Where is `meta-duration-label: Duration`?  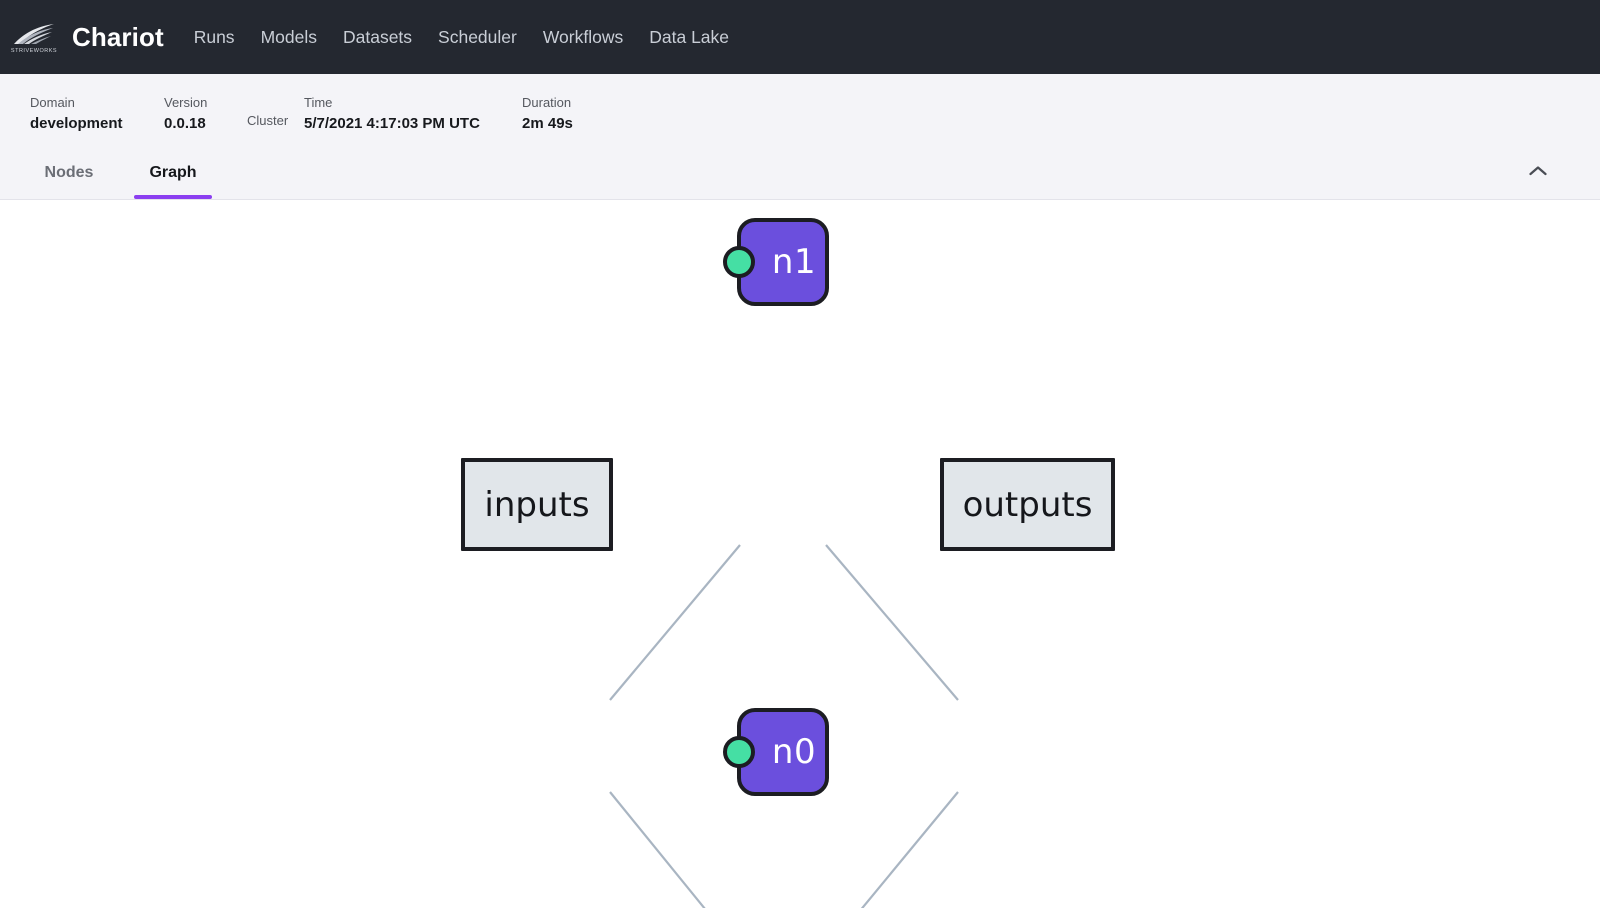 meta-duration-label: Duration is located at coordinates (547, 102).